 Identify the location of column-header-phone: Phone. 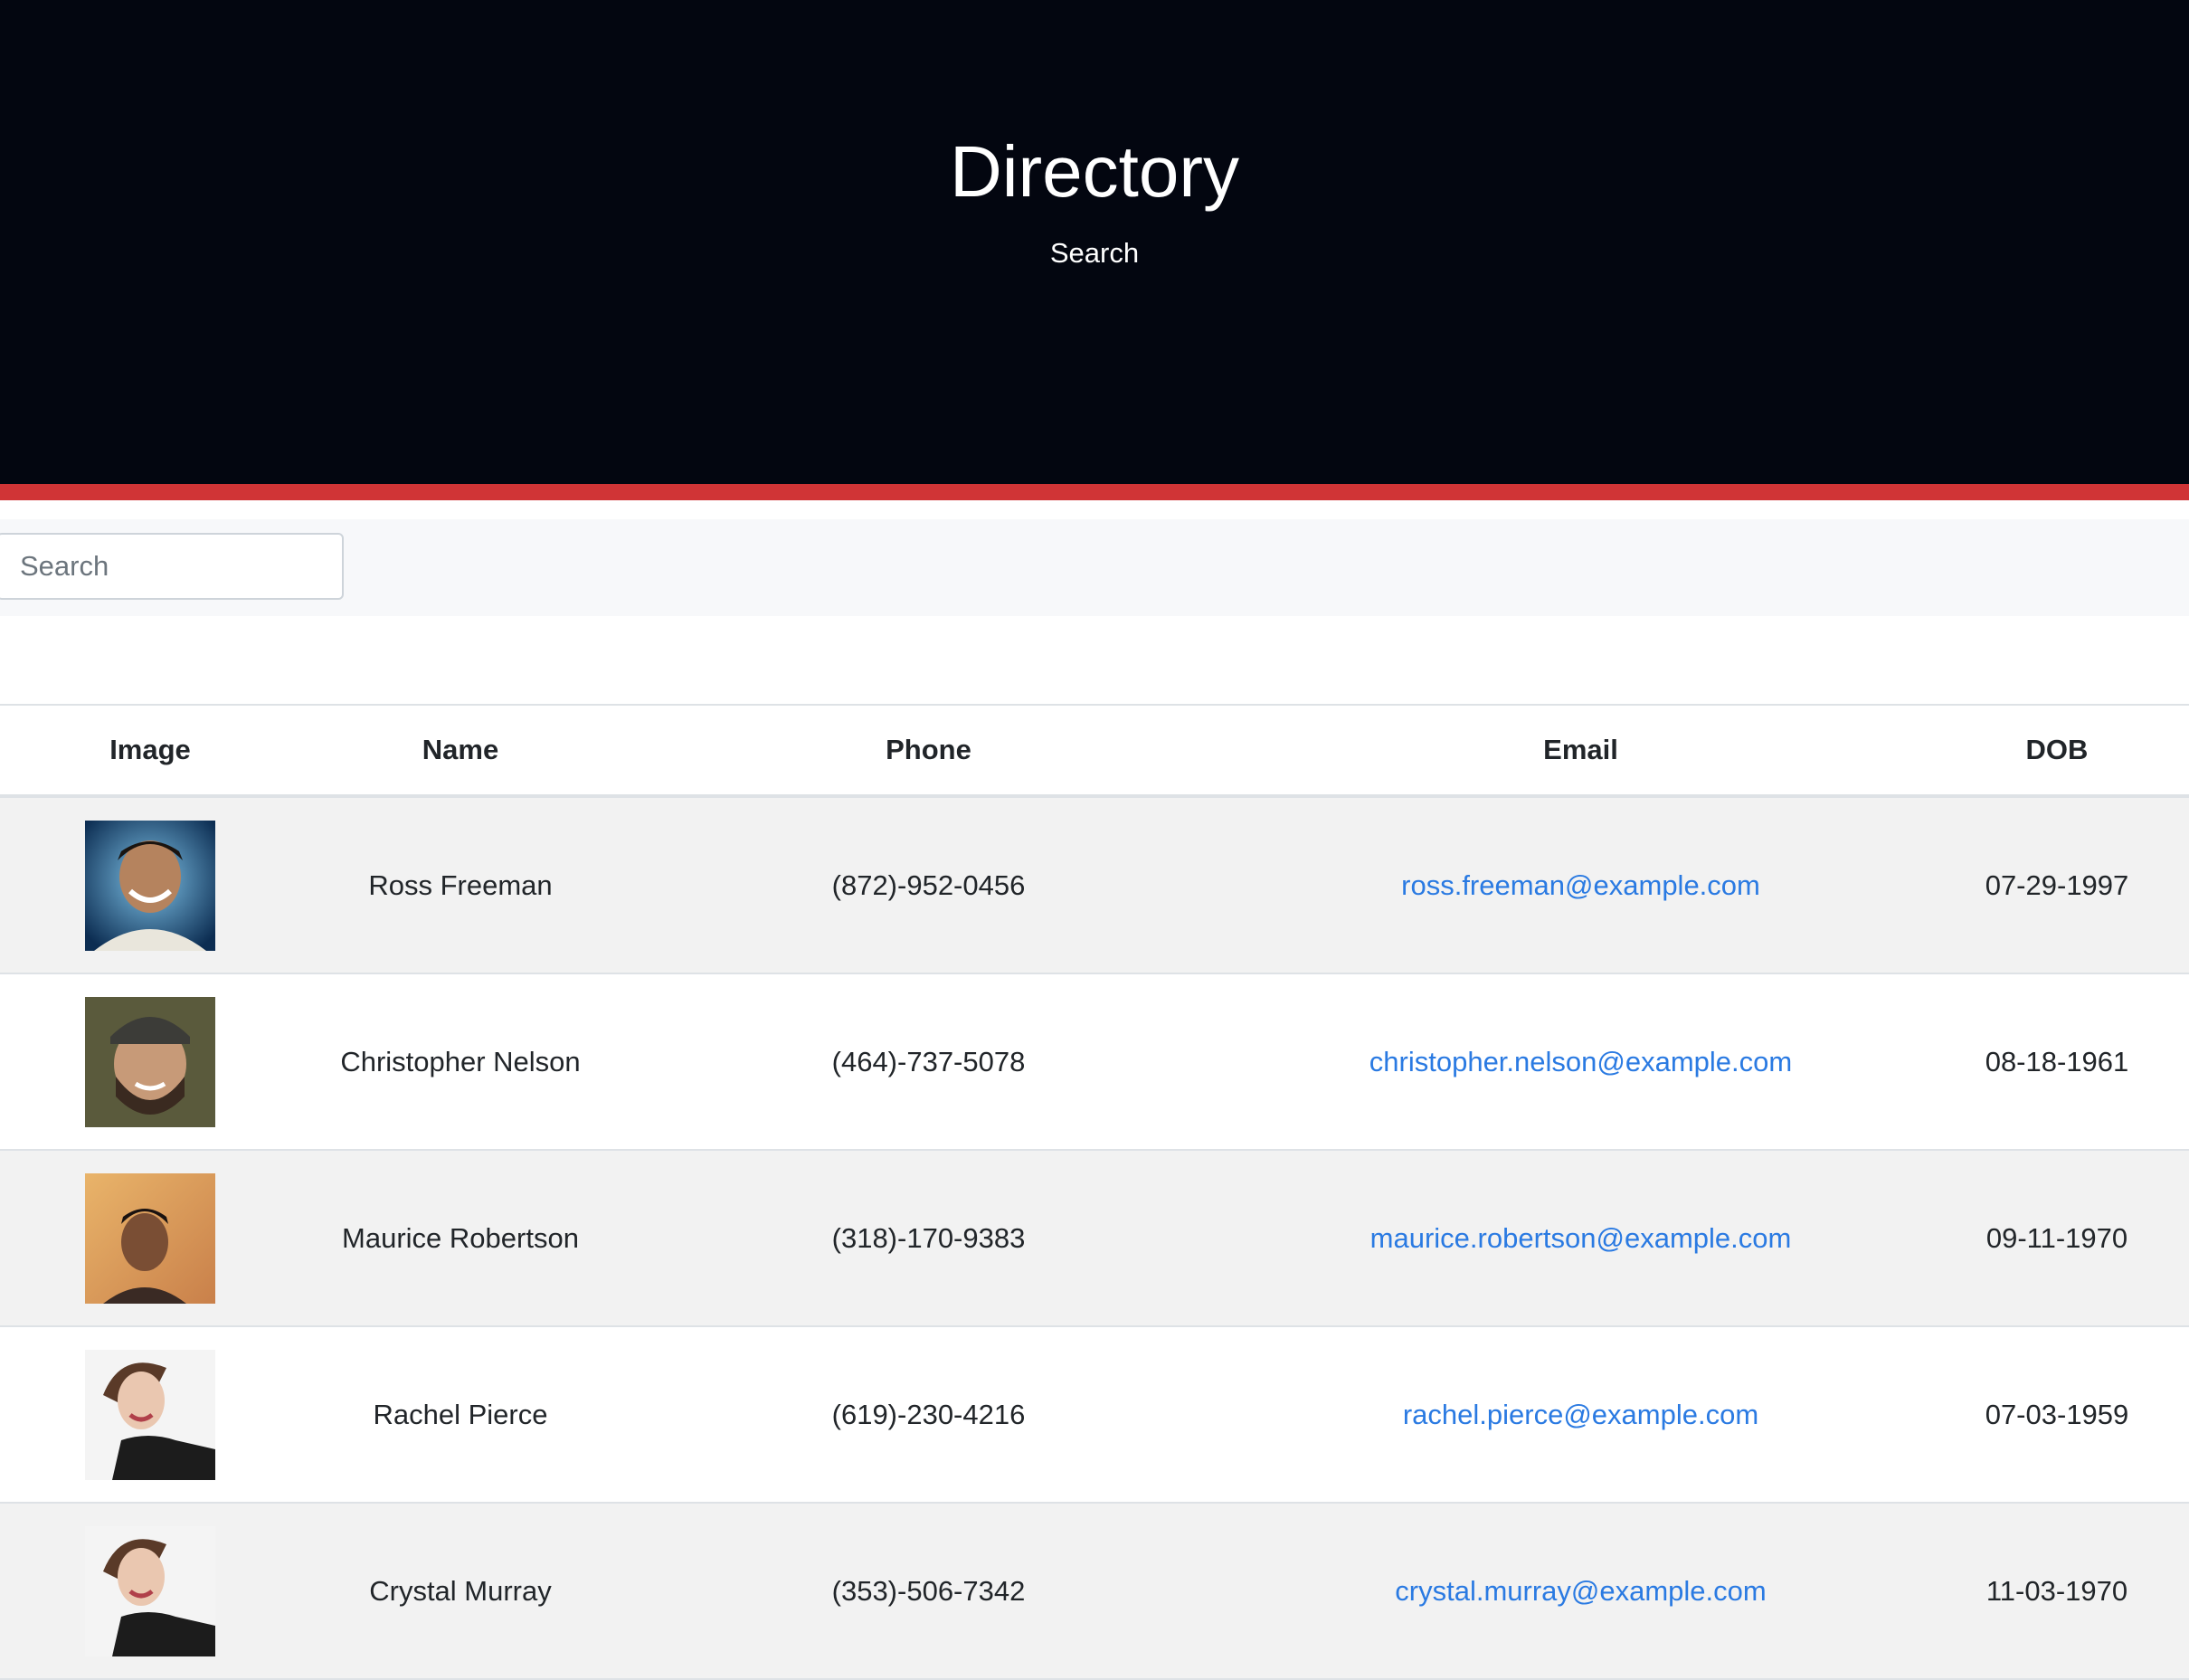
(929, 751).